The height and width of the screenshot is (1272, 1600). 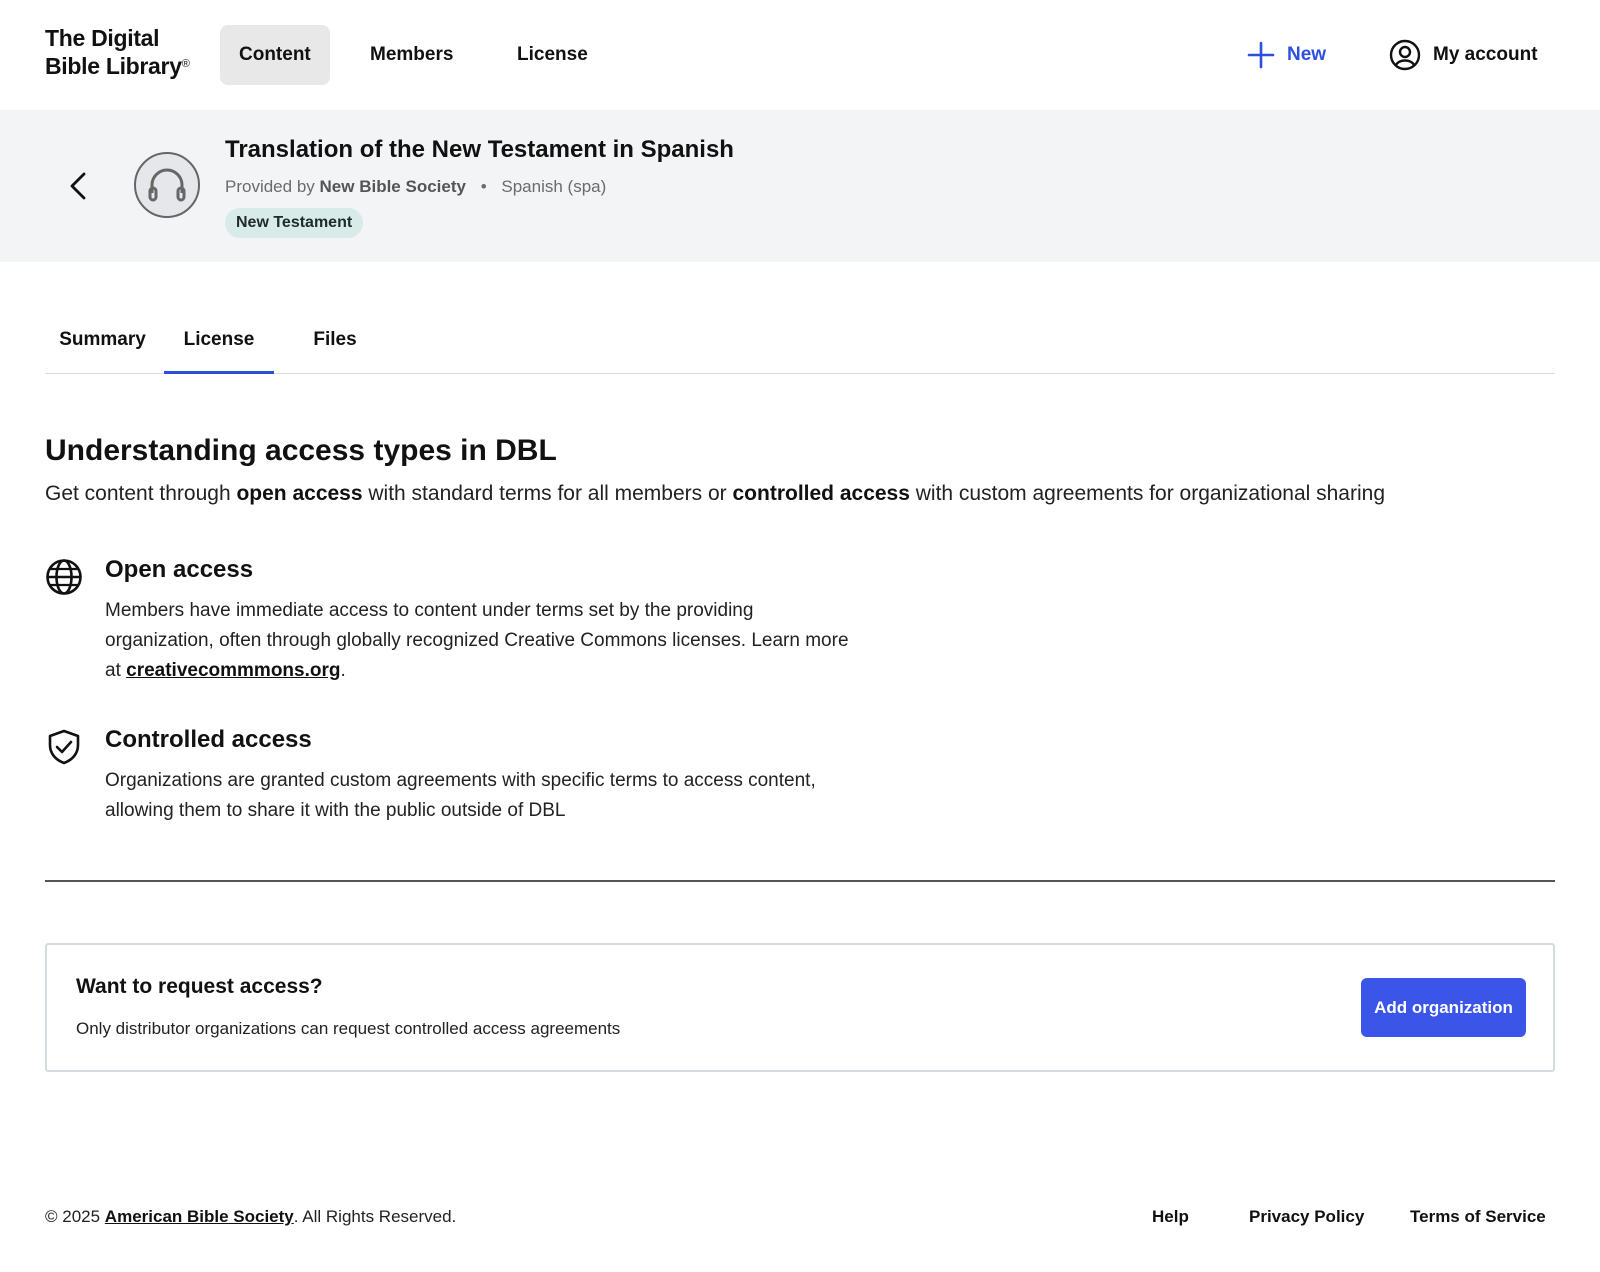 What do you see at coordinates (1307, 54) in the screenshot?
I see `new-button-label: New` at bounding box center [1307, 54].